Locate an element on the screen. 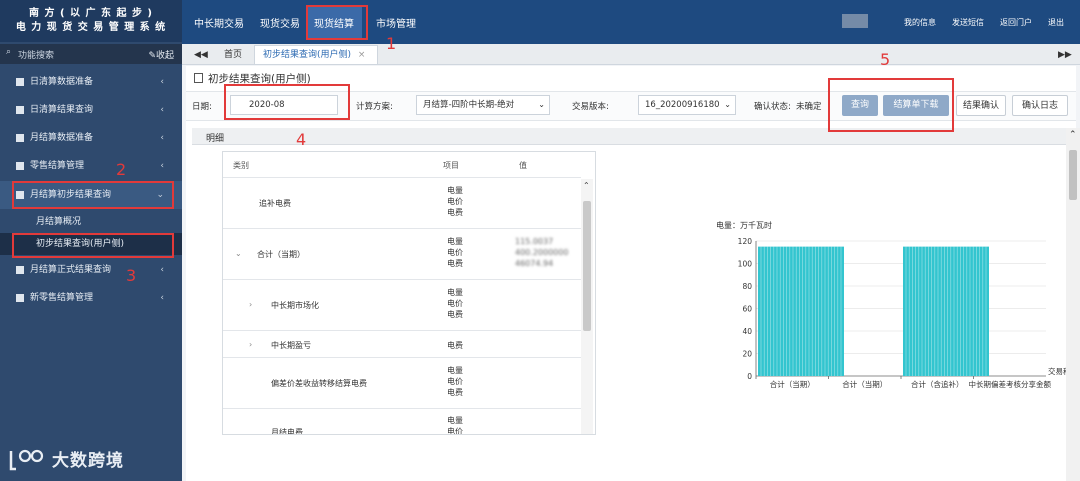  nav-send-sms: 发送短信 is located at coordinates (968, 22).